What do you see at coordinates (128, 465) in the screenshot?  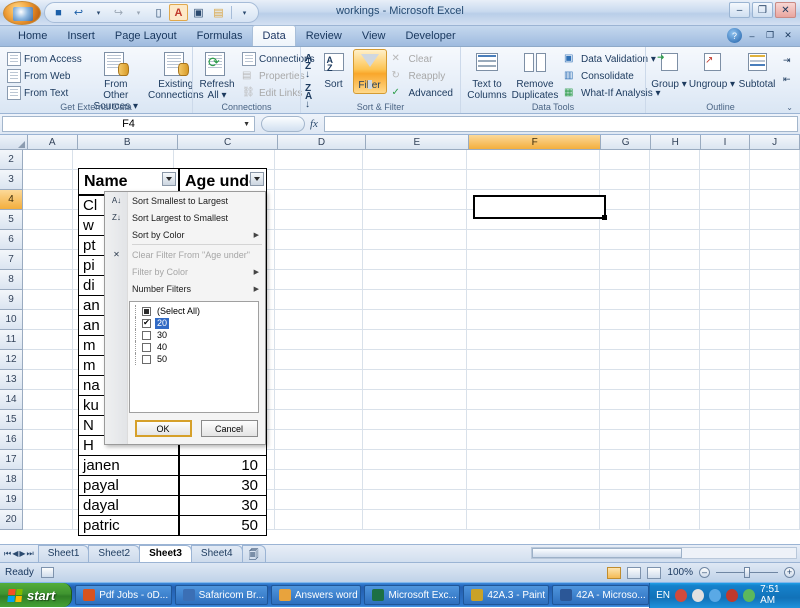 I see `table-cell-name-17: janen` at bounding box center [128, 465].